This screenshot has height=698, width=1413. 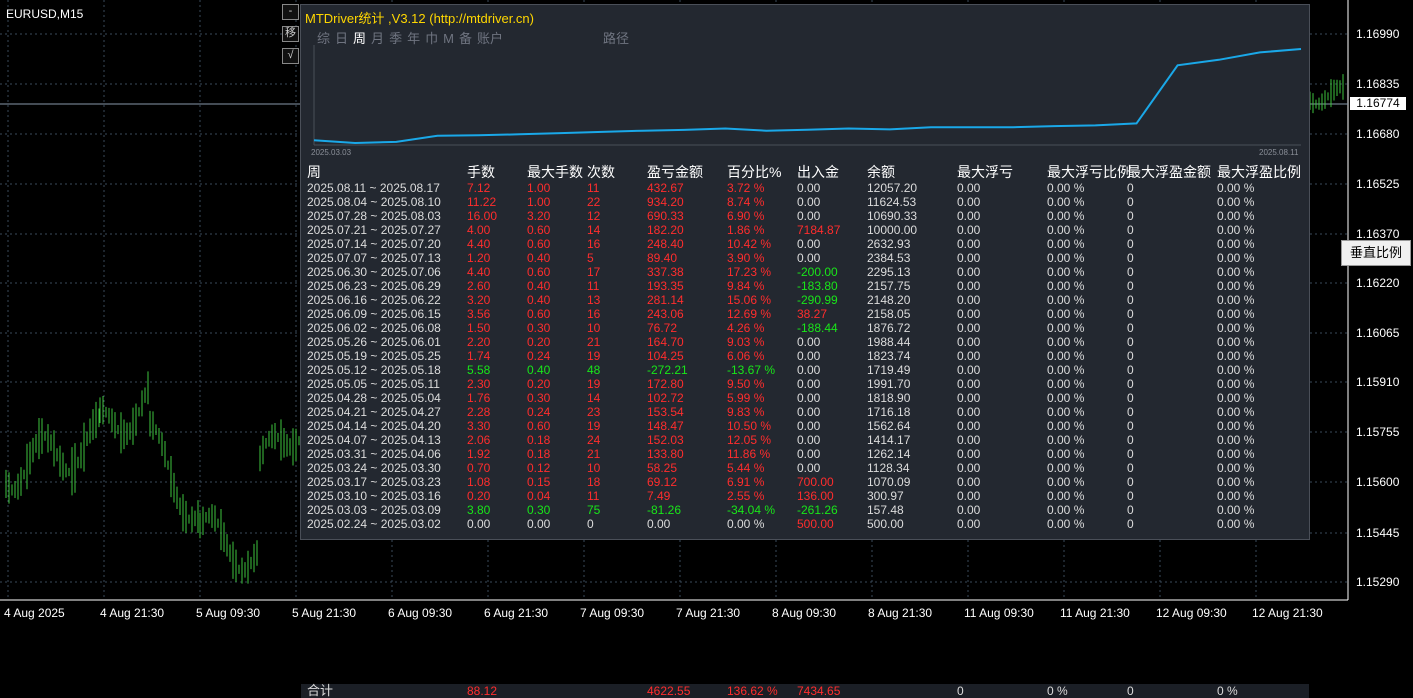 I want to click on cell-bal: 2632.93, so click(x=889, y=244).